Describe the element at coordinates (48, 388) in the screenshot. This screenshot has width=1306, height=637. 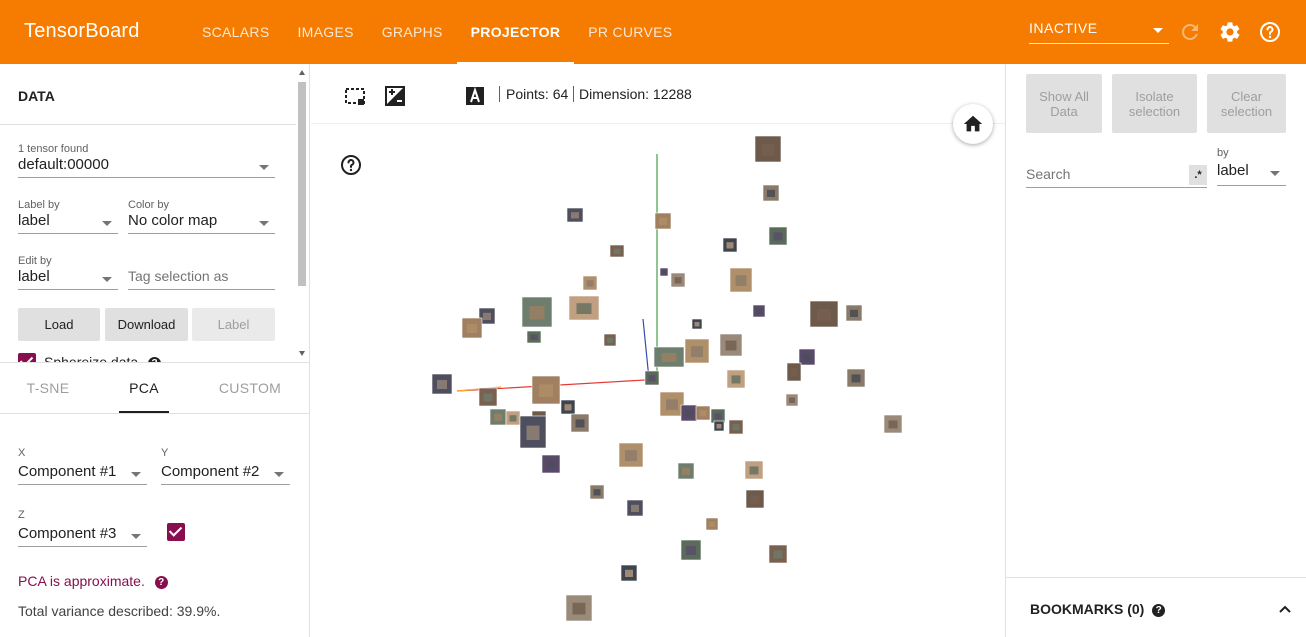
I see `tab-tsne: T-SNE` at that location.